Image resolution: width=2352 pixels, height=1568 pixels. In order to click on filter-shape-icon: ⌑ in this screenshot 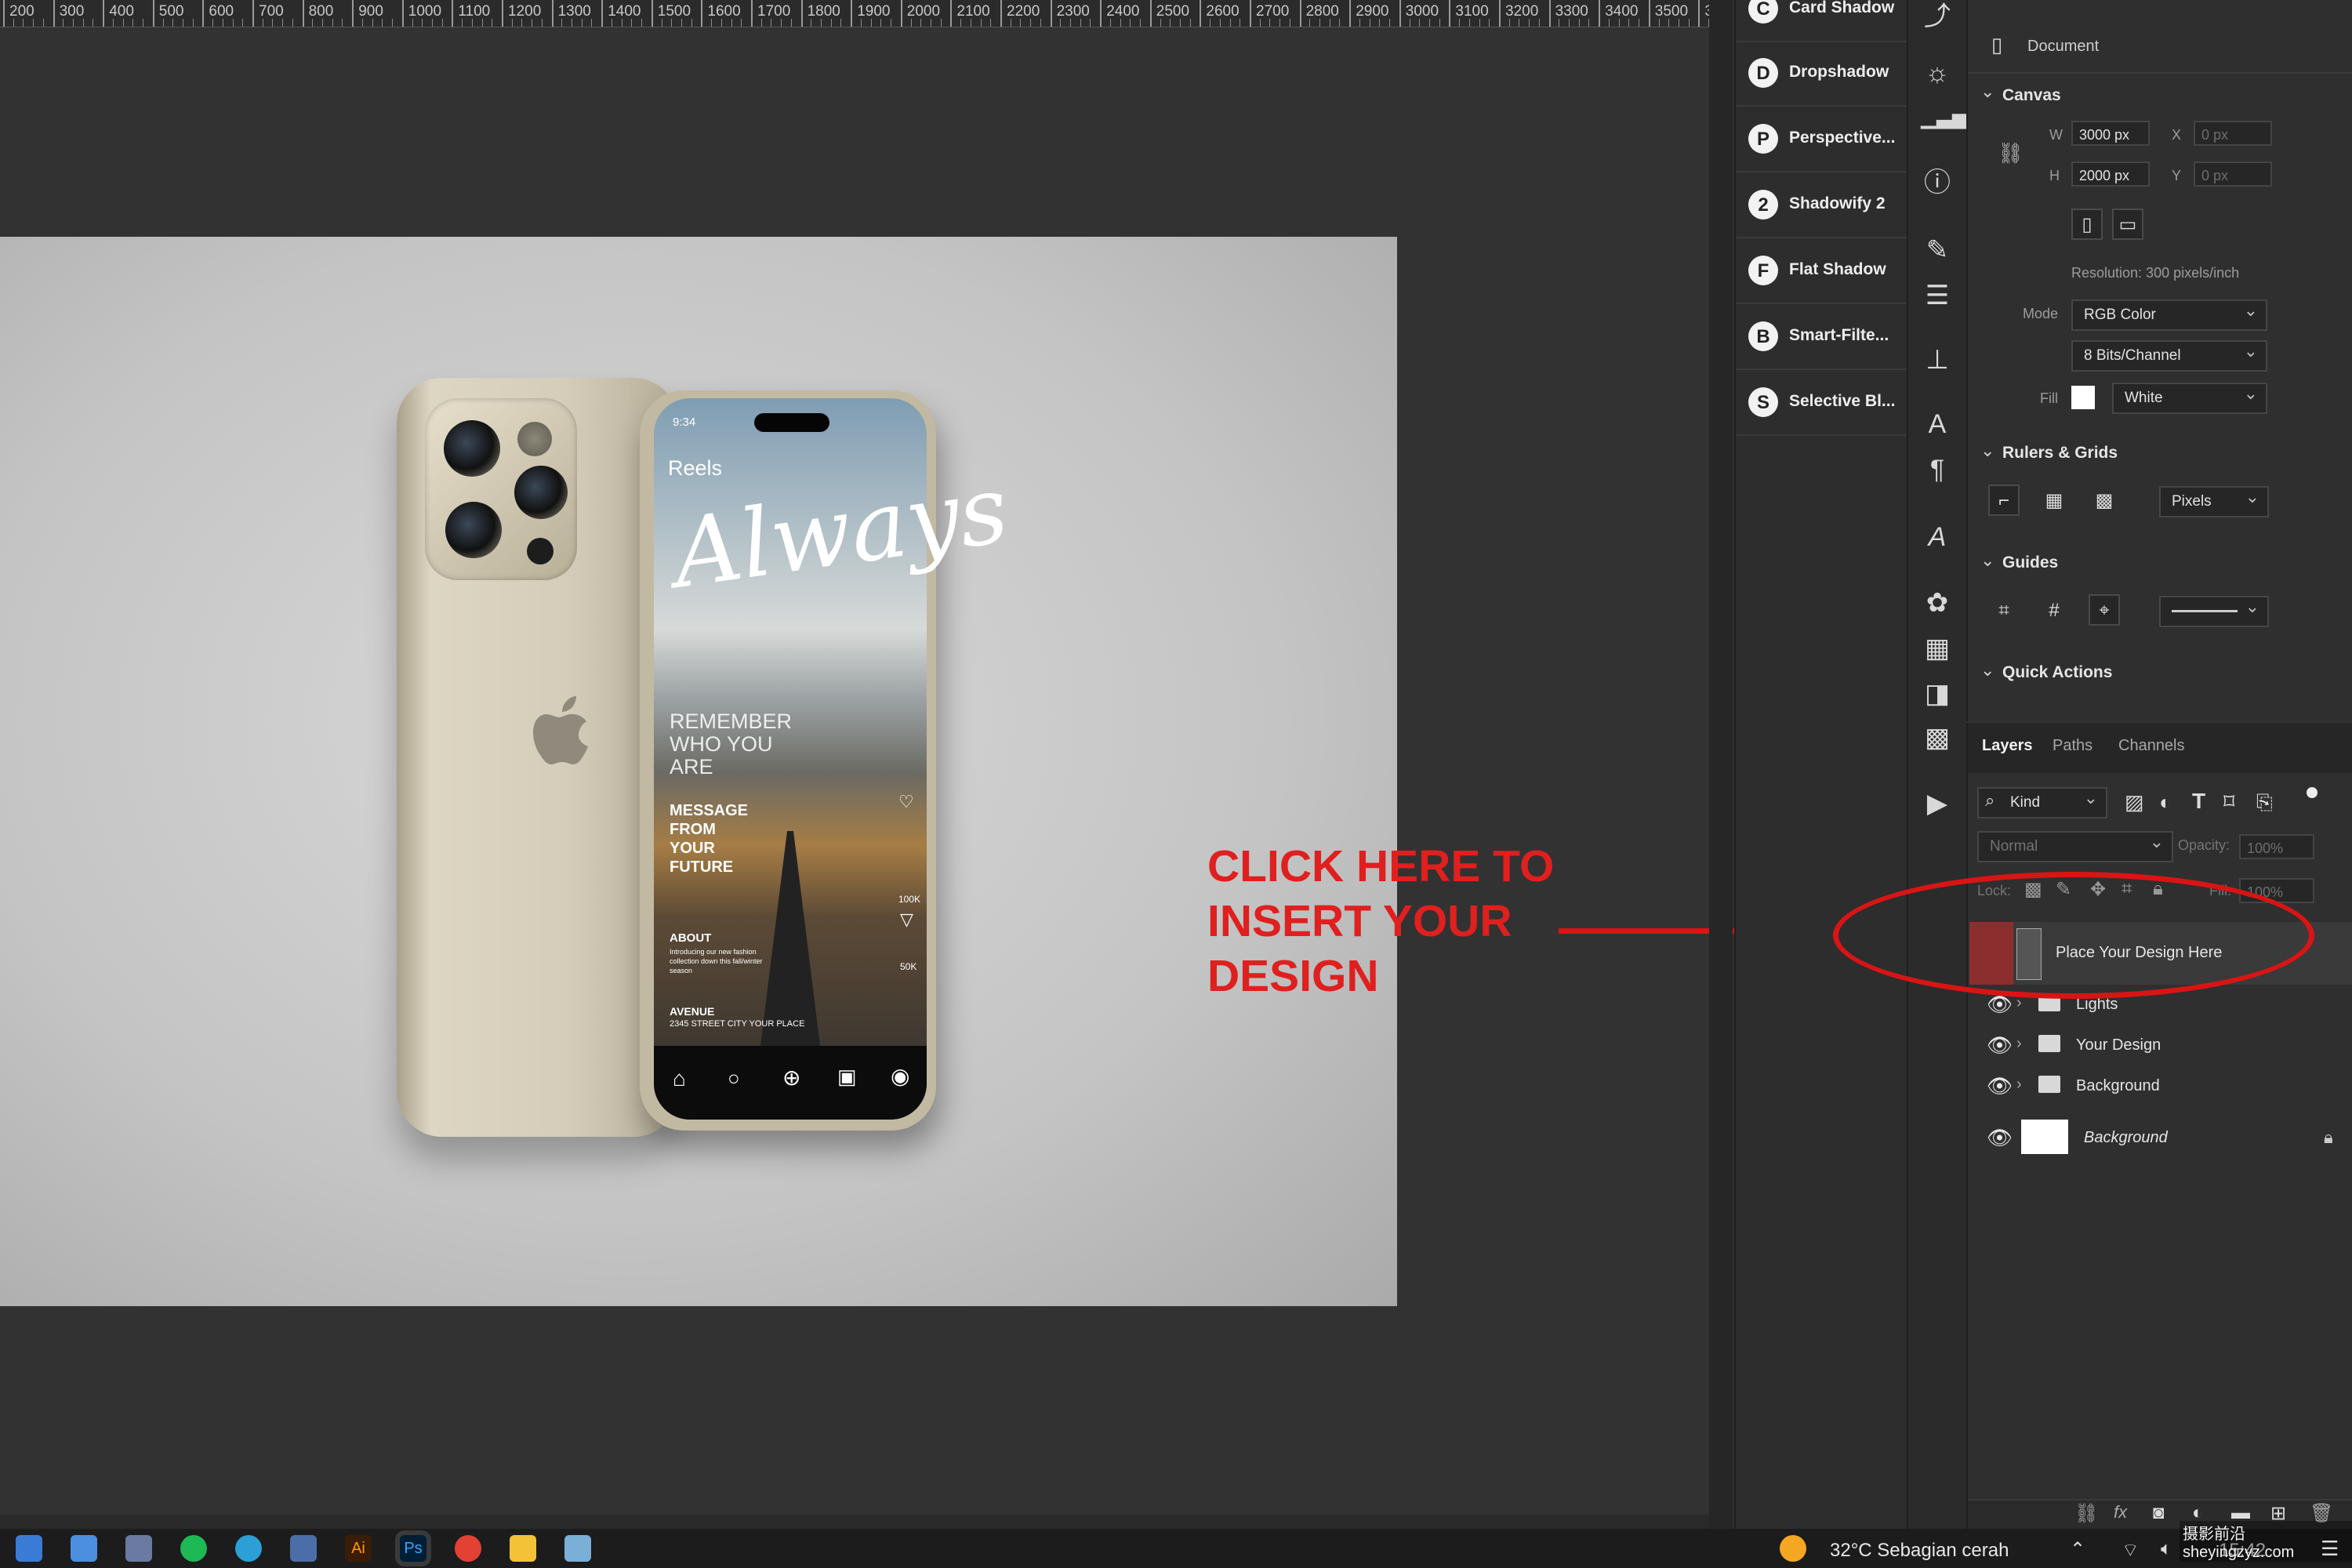, I will do `click(2228, 802)`.